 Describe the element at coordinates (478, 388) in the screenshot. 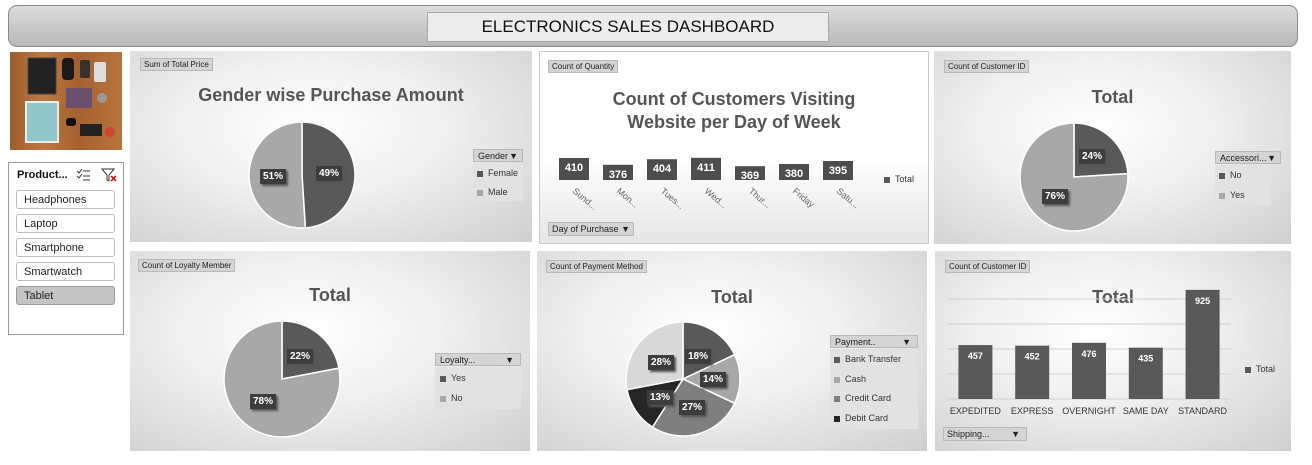

I see `loyalty-legend-body: Yes No` at that location.